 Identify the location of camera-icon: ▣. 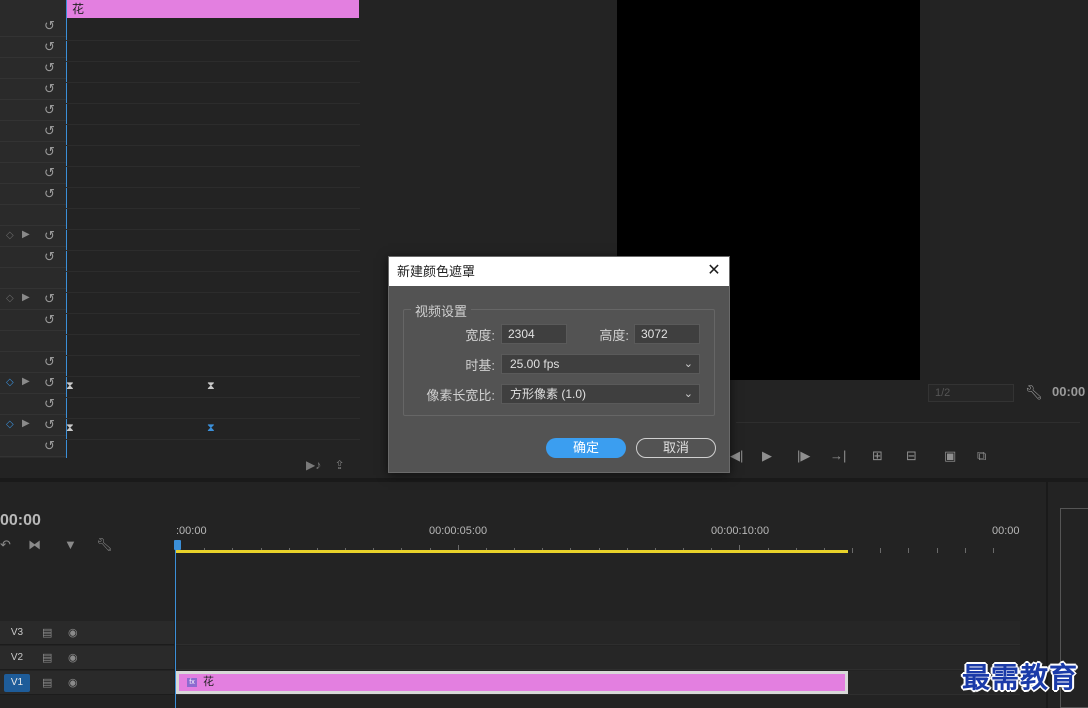
(950, 456).